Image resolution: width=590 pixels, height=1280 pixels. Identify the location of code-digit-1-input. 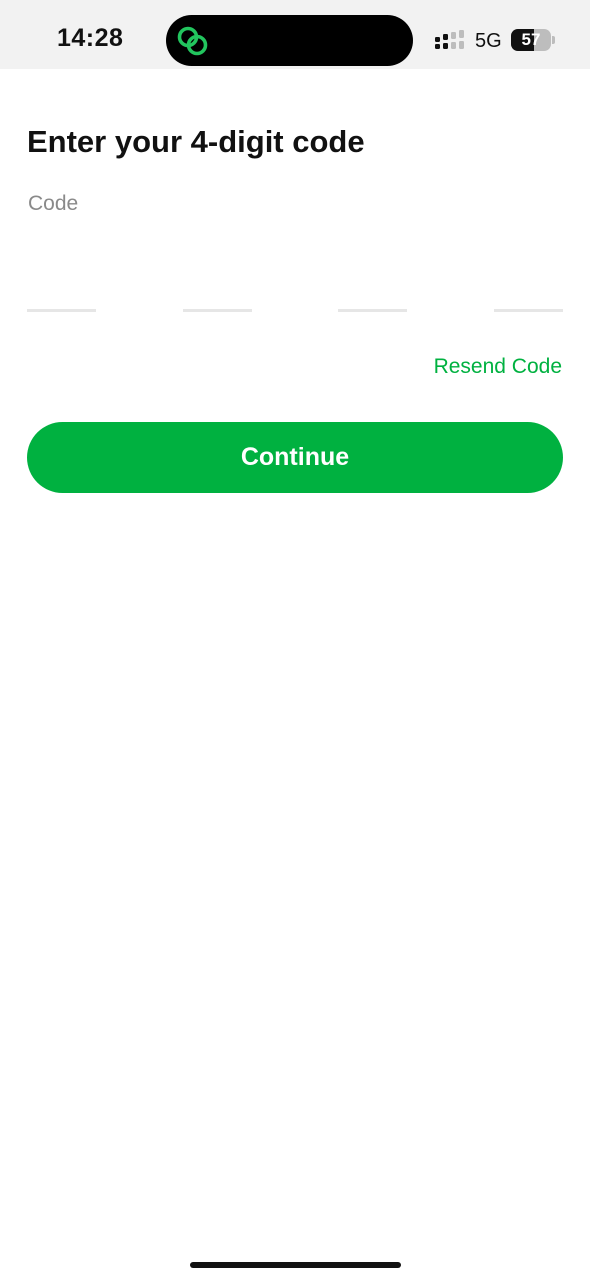
(61, 281).